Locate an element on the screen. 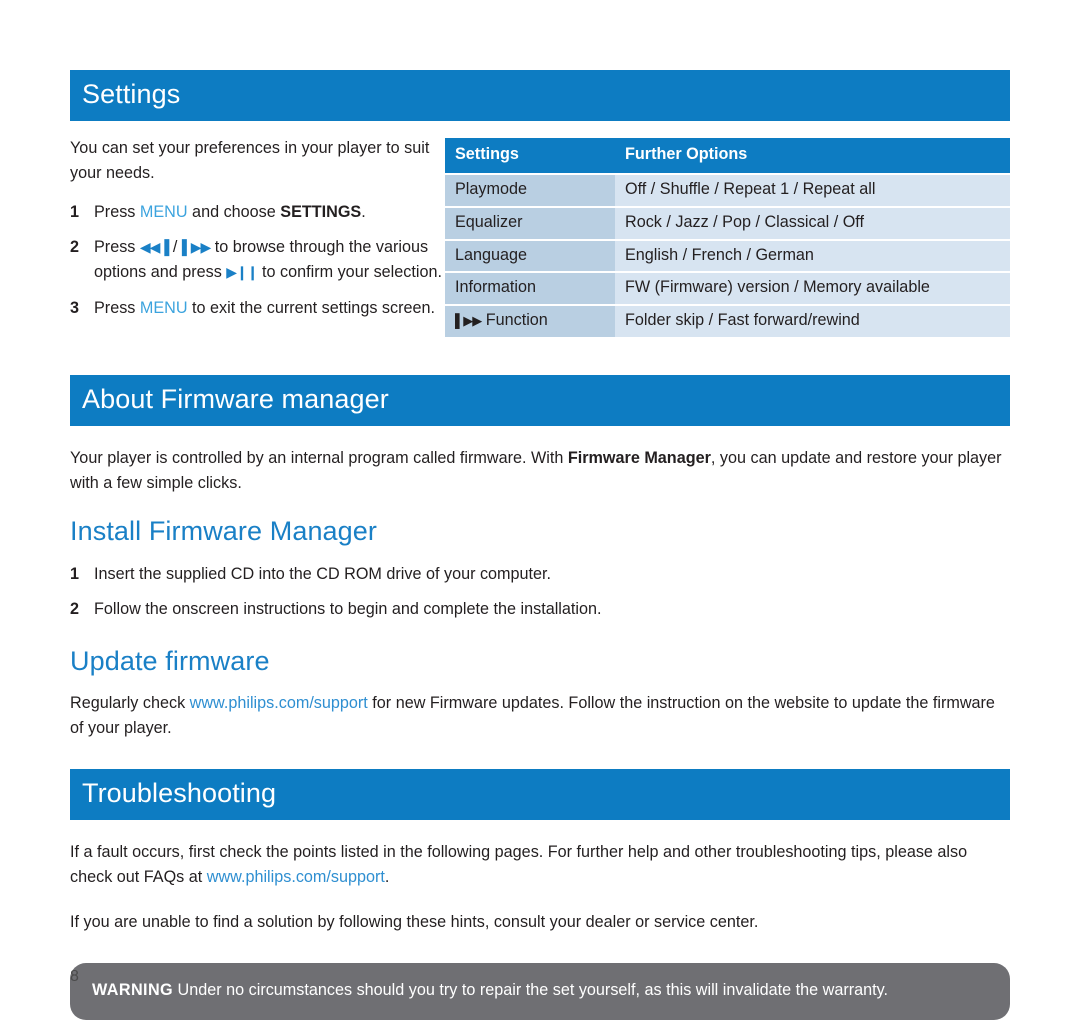 The image size is (1080, 1036). step3-prefix: Press is located at coordinates (117, 307).